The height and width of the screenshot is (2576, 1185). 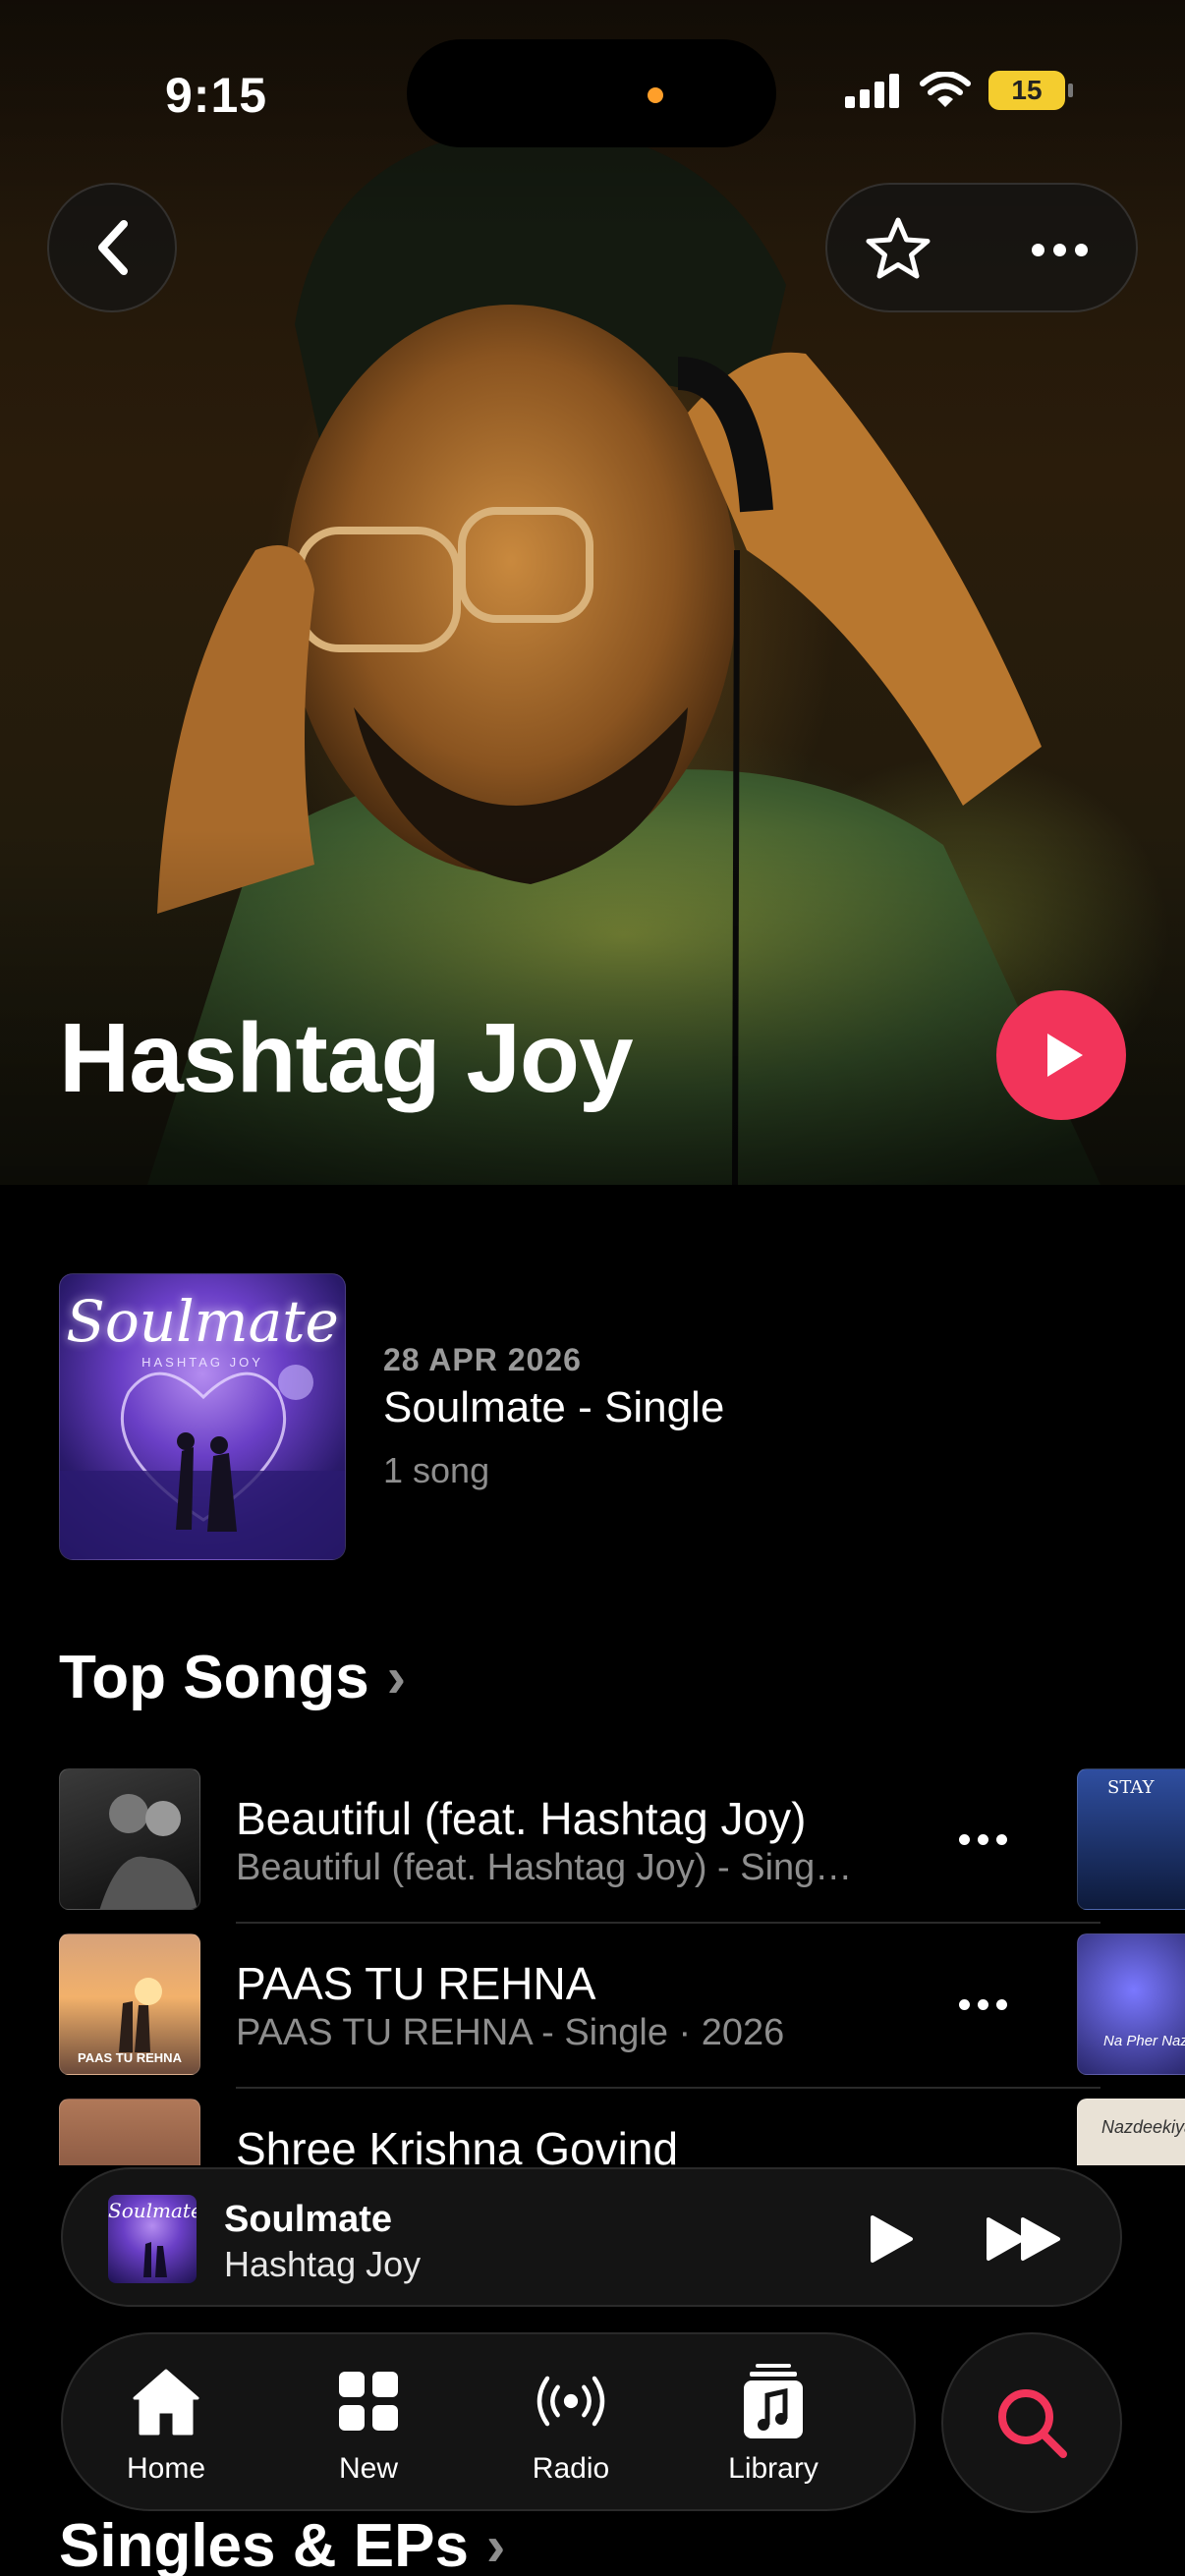 I want to click on song-row: Shree Krishna Govind, so click(x=550, y=2132).